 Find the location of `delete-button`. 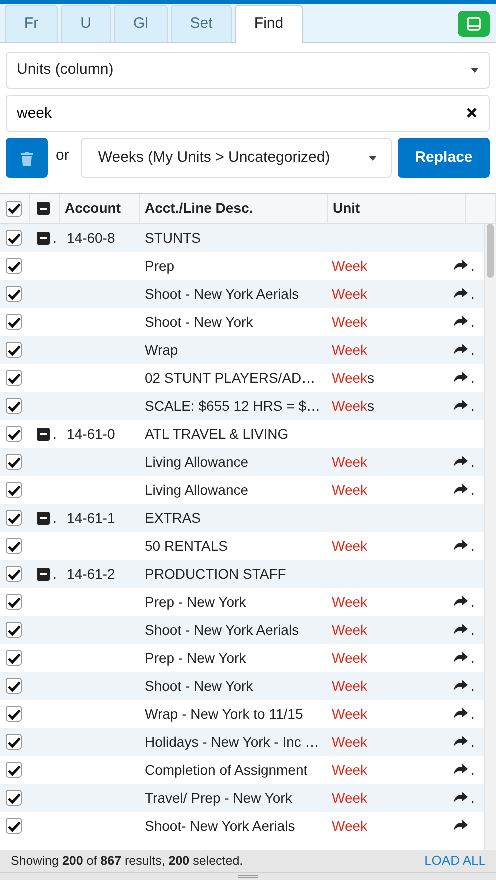

delete-button is located at coordinates (27, 158).